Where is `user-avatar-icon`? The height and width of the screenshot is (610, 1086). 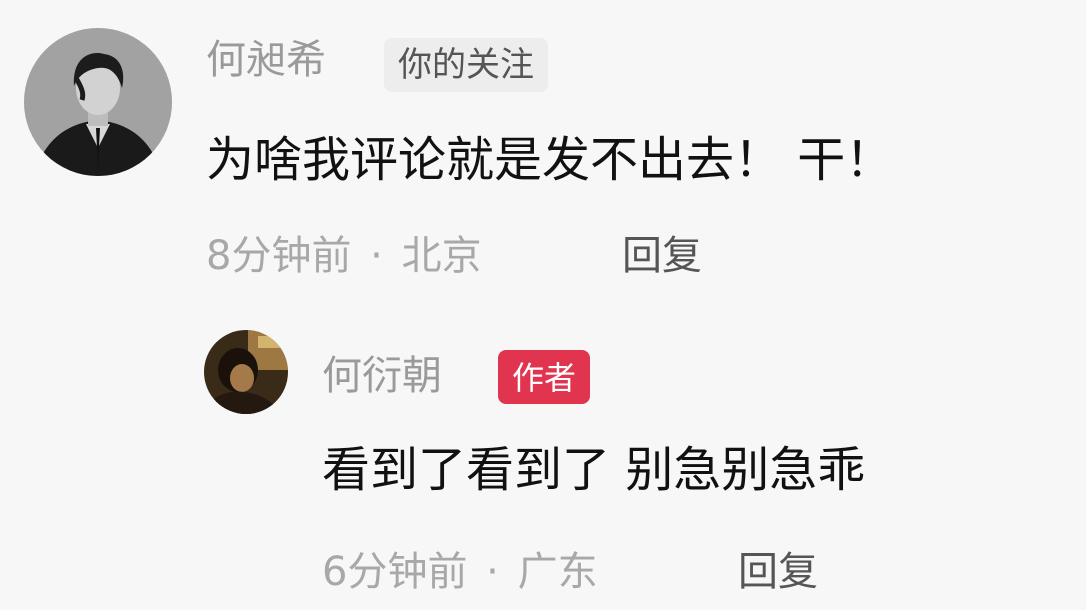
user-avatar-icon is located at coordinates (98, 102).